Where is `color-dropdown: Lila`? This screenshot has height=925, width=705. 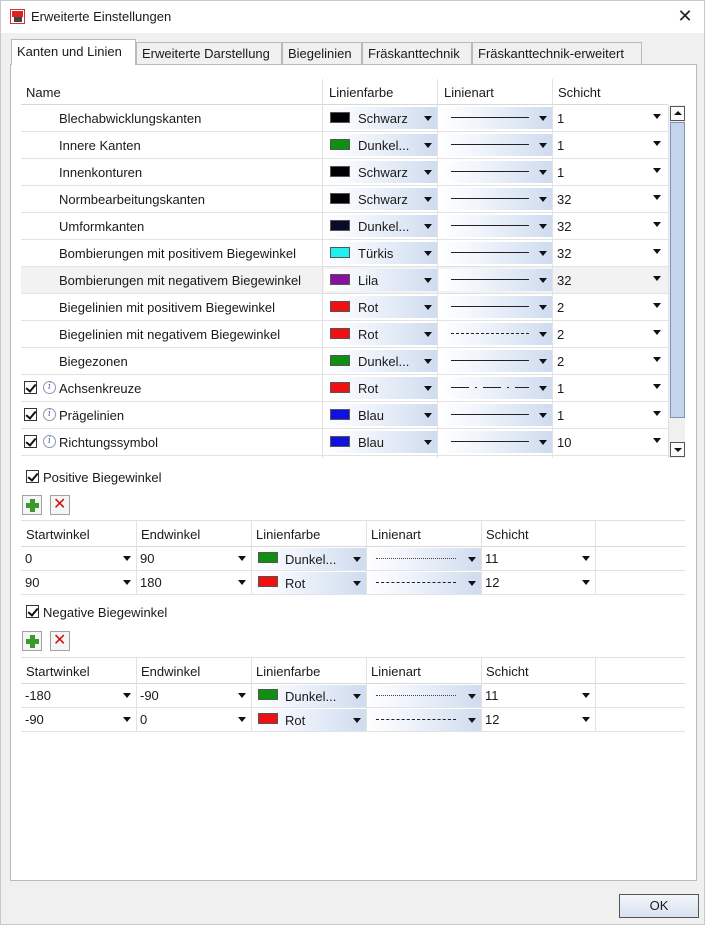 color-dropdown: Lila is located at coordinates (380, 280).